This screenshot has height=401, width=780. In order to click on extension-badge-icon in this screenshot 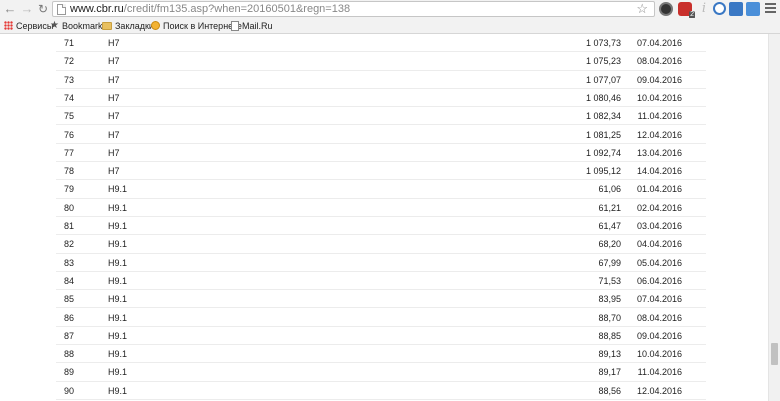, I will do `click(687, 10)`.